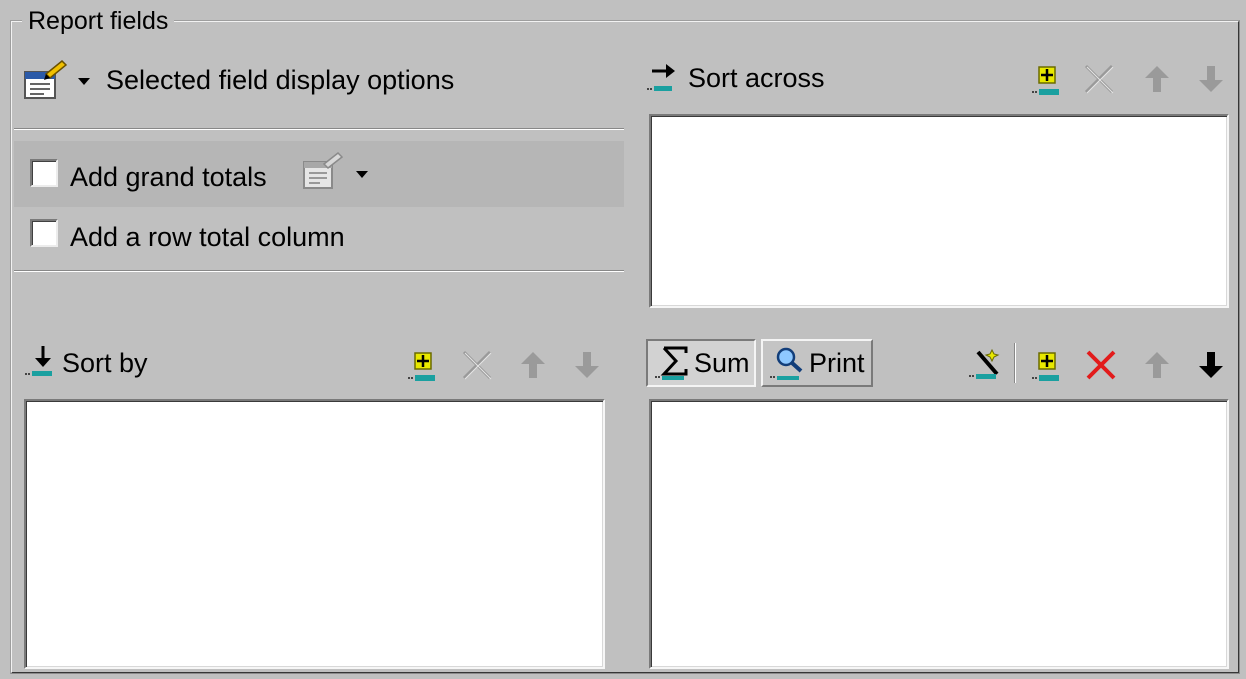  Describe the element at coordinates (423, 367) in the screenshot. I see `sort-by-add-field-icon` at that location.